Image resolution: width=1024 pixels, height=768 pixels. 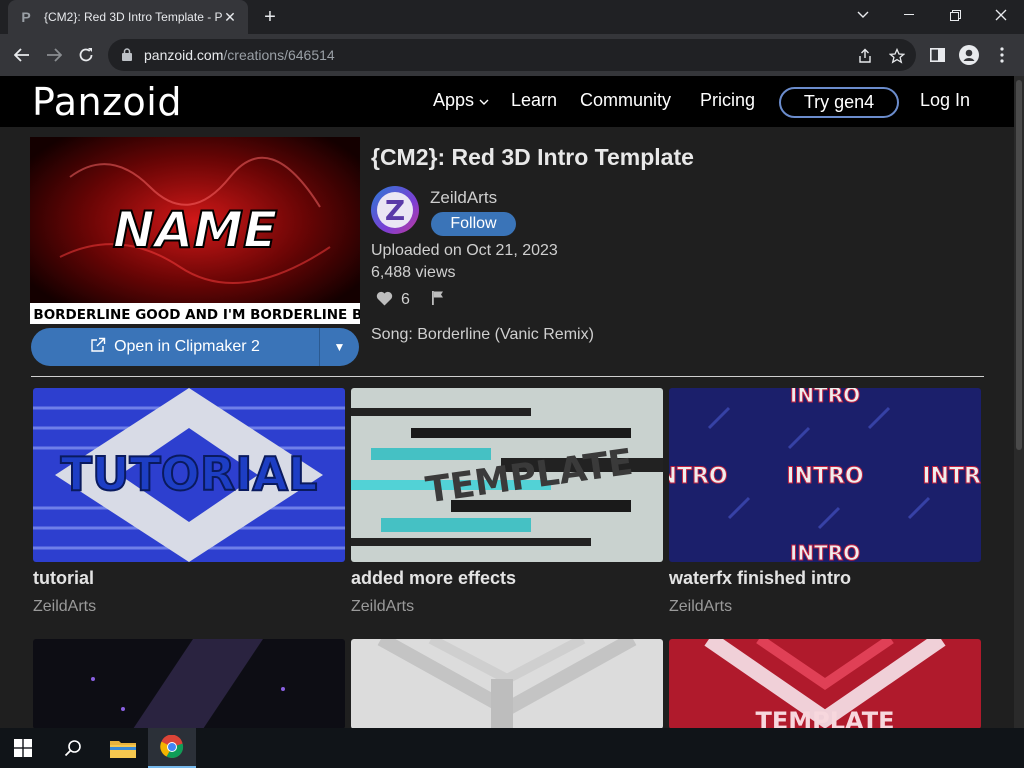 I want to click on related-title: waterfx finished intro, so click(x=825, y=578).